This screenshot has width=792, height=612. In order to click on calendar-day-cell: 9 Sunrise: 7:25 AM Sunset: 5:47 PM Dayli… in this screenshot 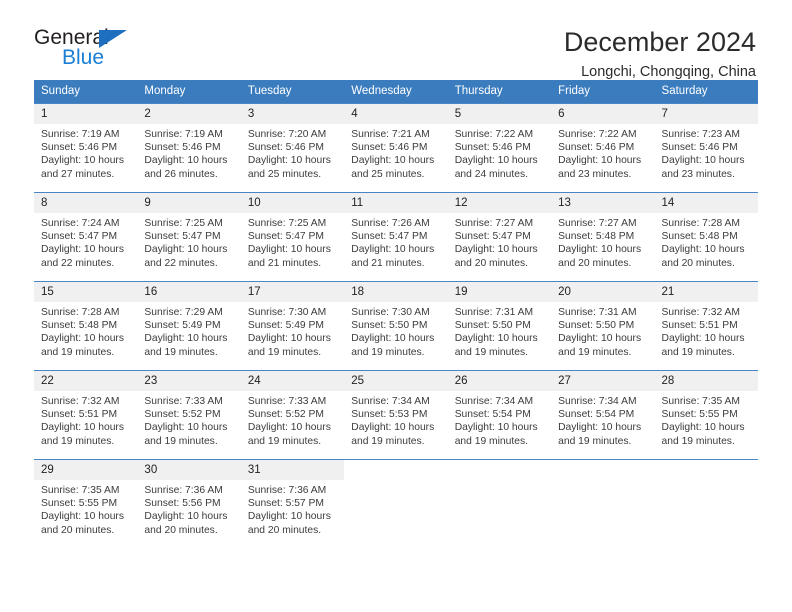, I will do `click(189, 237)`.